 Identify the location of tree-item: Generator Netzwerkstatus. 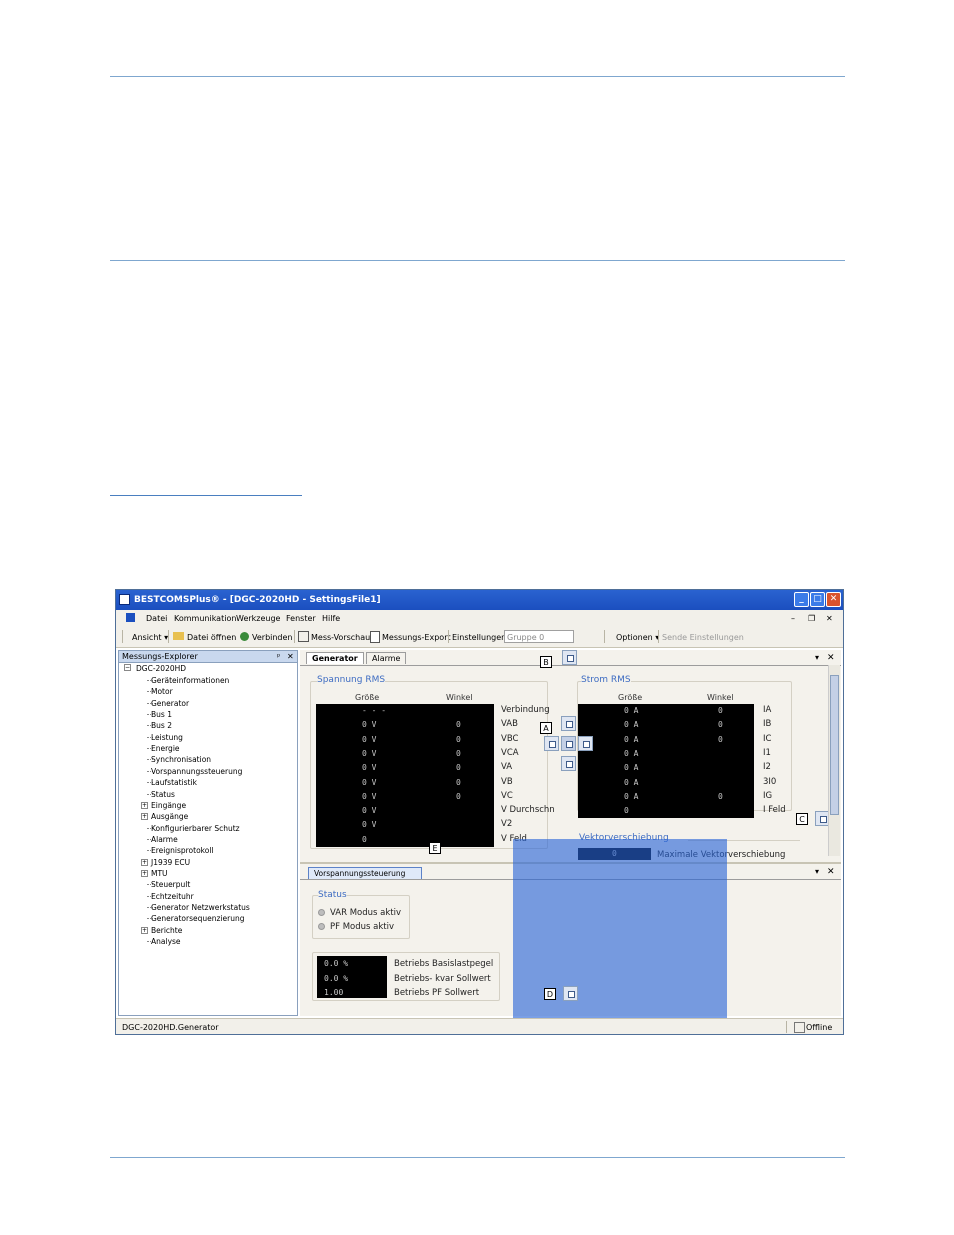
(200, 907).